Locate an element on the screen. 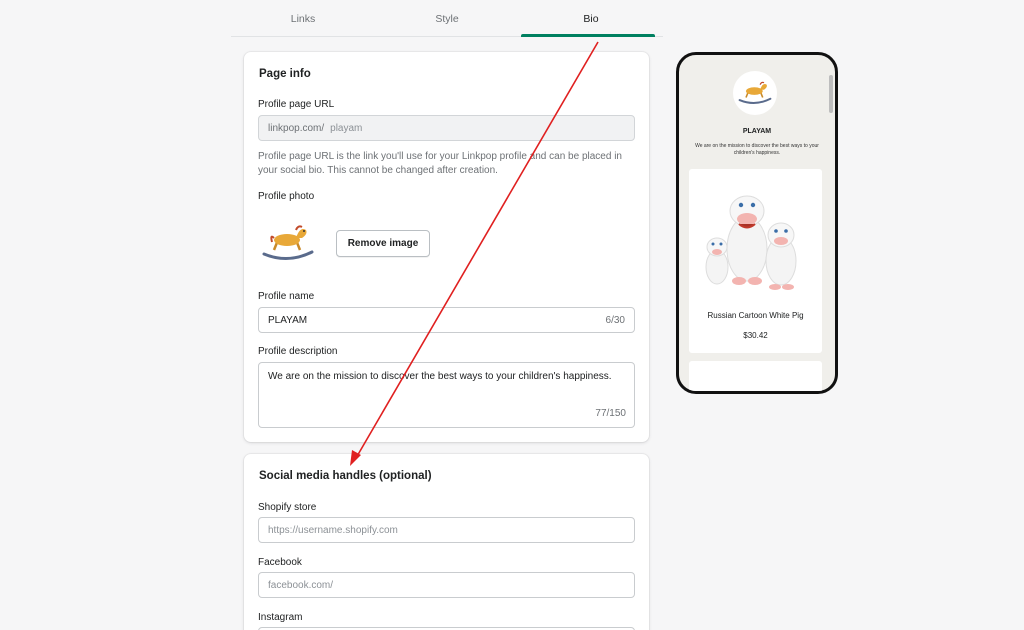 The image size is (1024, 630). profile-name-value: PLAYAM is located at coordinates (288, 320).